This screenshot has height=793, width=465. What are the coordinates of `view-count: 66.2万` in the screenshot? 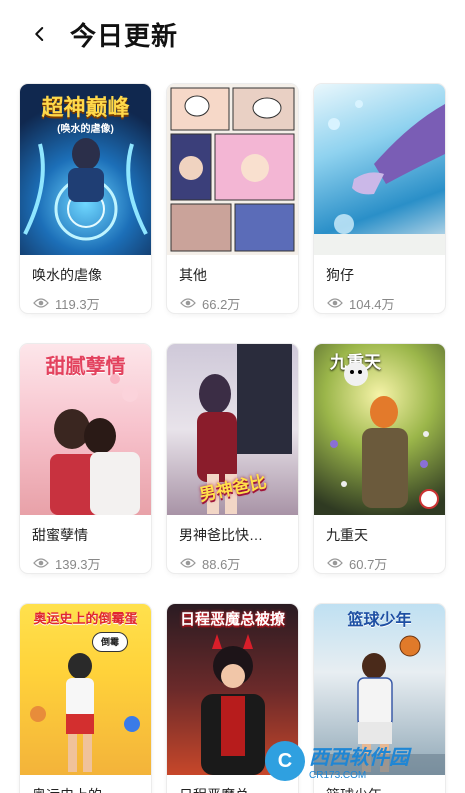 It's located at (232, 299).